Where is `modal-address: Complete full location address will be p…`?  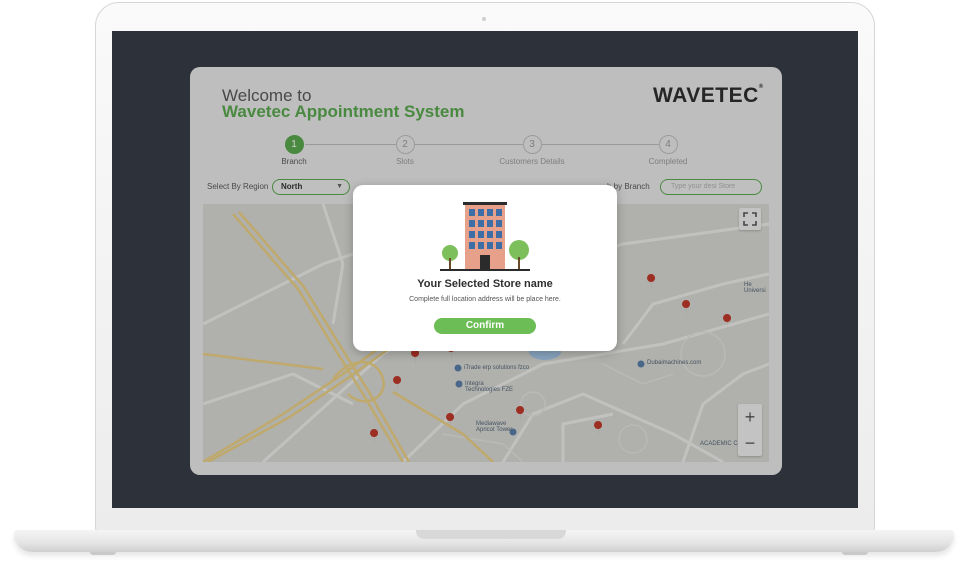 modal-address: Complete full location address will be p… is located at coordinates (485, 299).